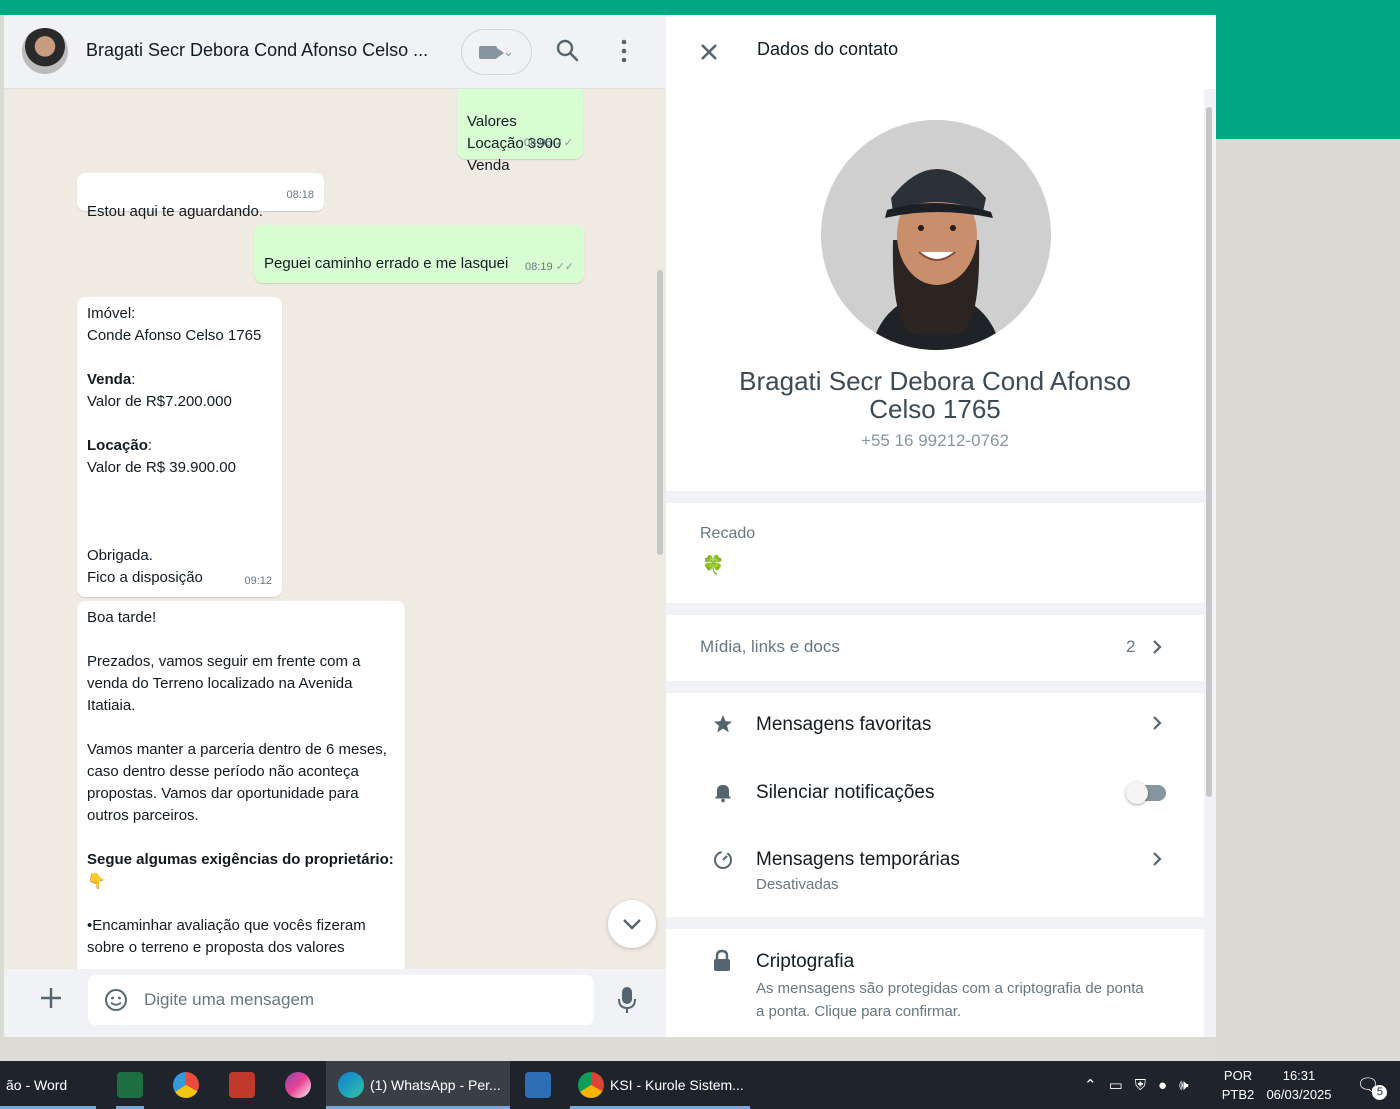 Image resolution: width=1400 pixels, height=1109 pixels. I want to click on message-line: Boa tarde!, so click(122, 617).